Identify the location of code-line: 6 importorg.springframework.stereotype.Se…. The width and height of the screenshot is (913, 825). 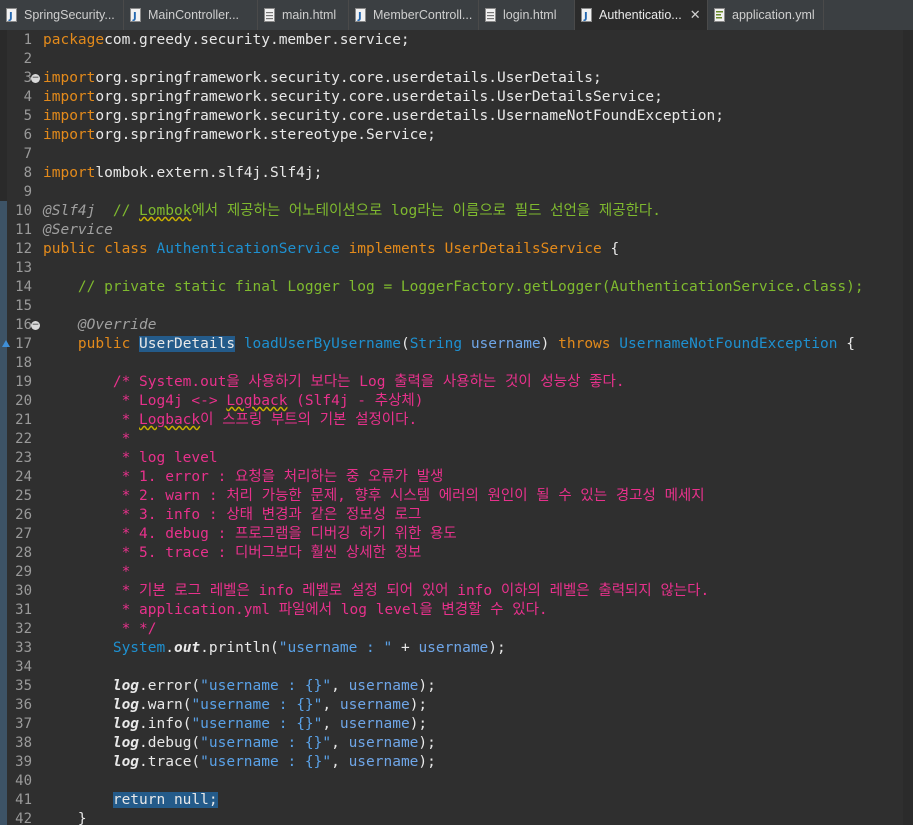
(456, 135).